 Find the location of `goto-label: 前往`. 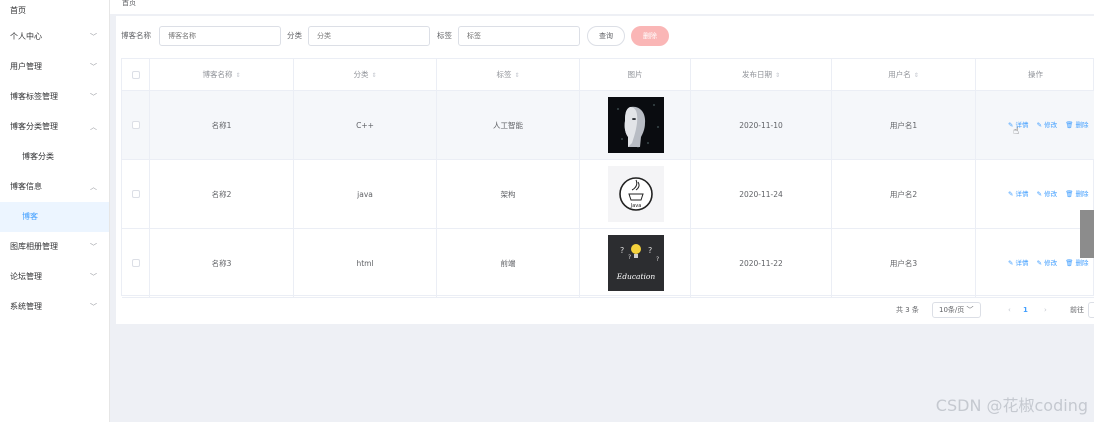

goto-label: 前往 is located at coordinates (1077, 310).